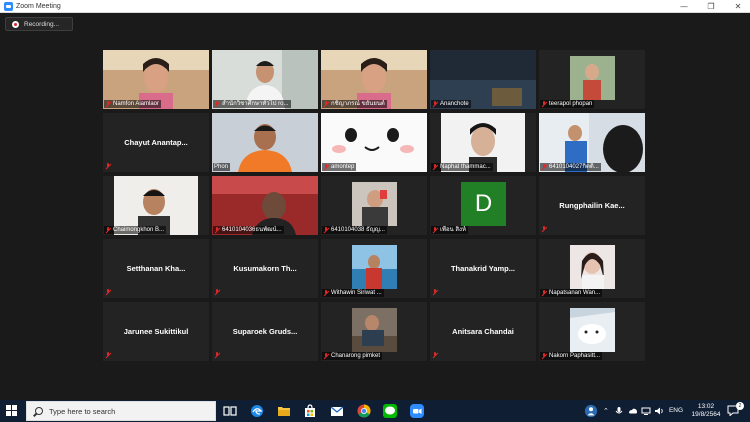  Describe the element at coordinates (591, 411) in the screenshot. I see `people-icon` at that location.